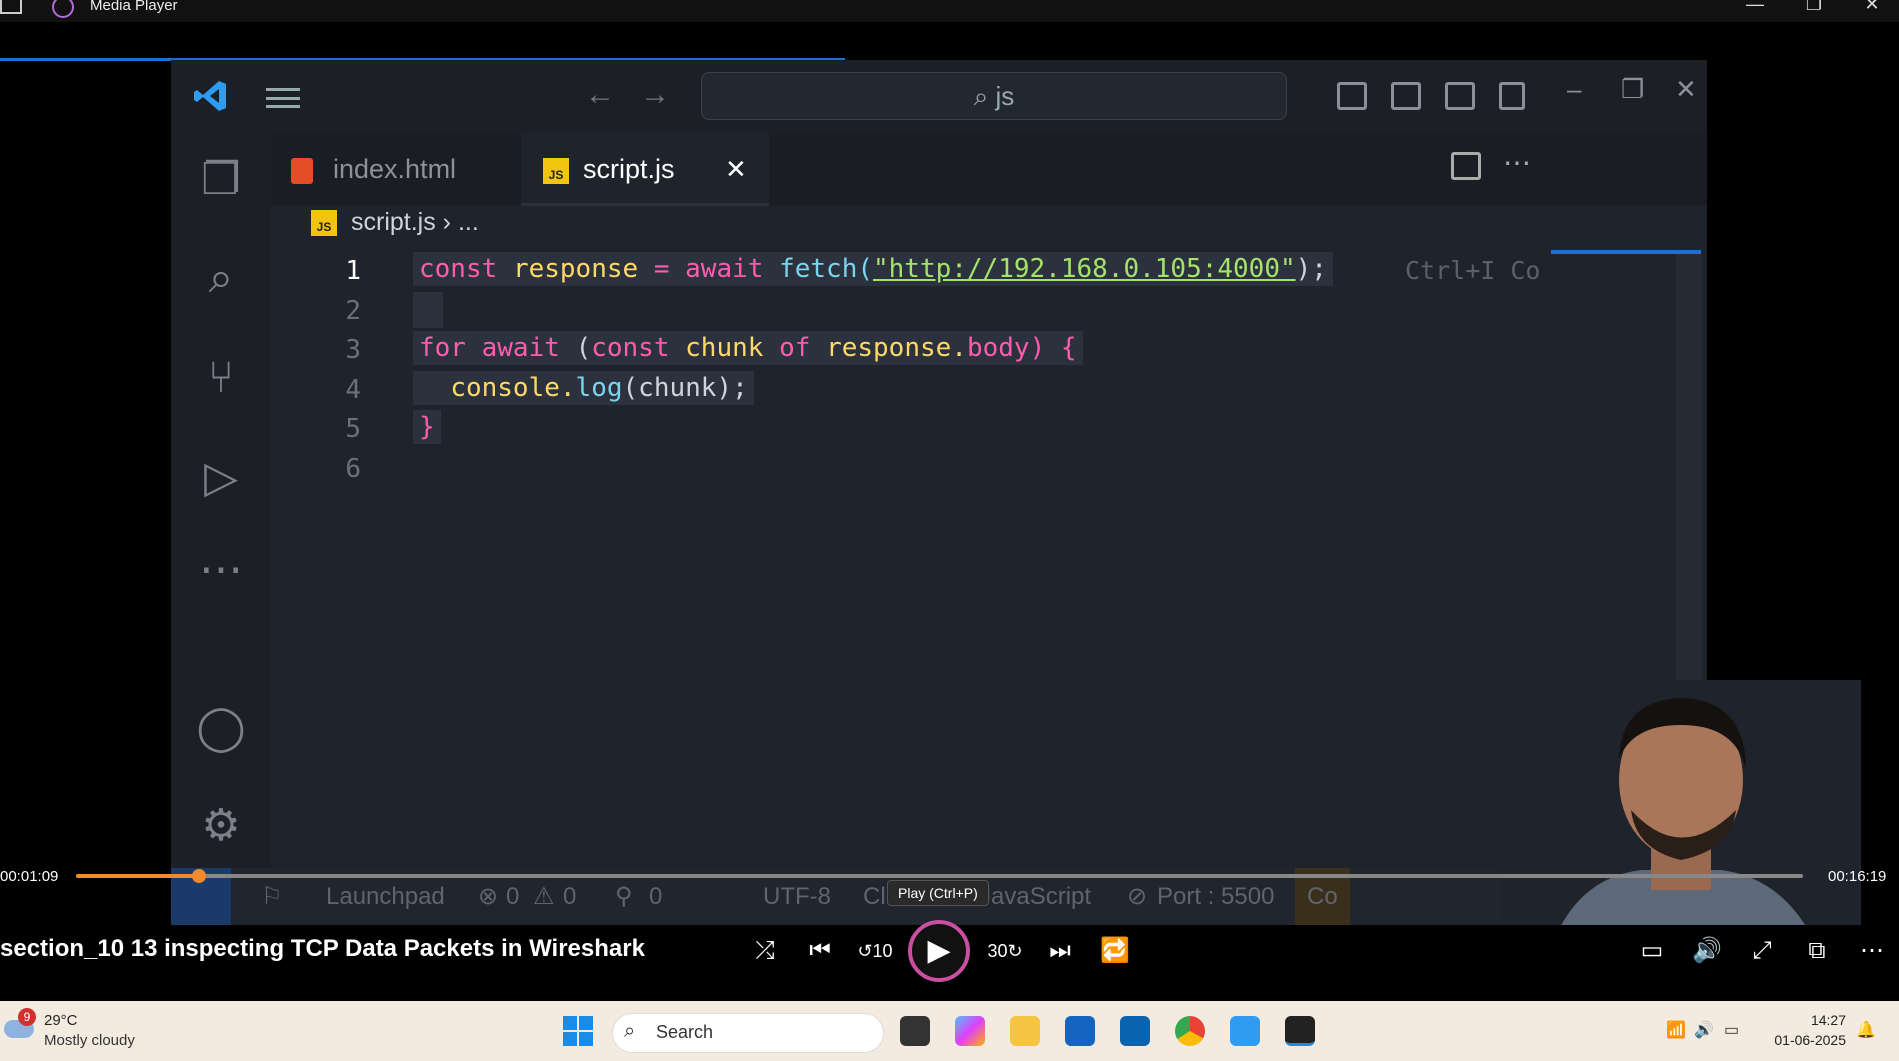  Describe the element at coordinates (949, 1031) in the screenshot. I see `taskbar` at that location.